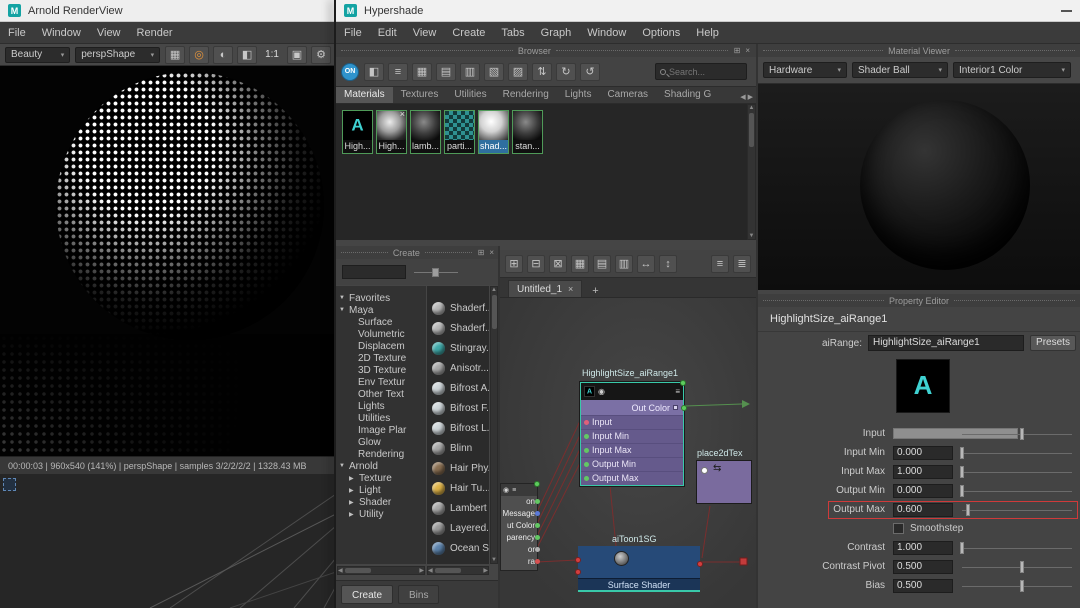 The height and width of the screenshot is (608, 1080). I want to click on create-tree-item: ▼ Arnold, so click(381, 466).